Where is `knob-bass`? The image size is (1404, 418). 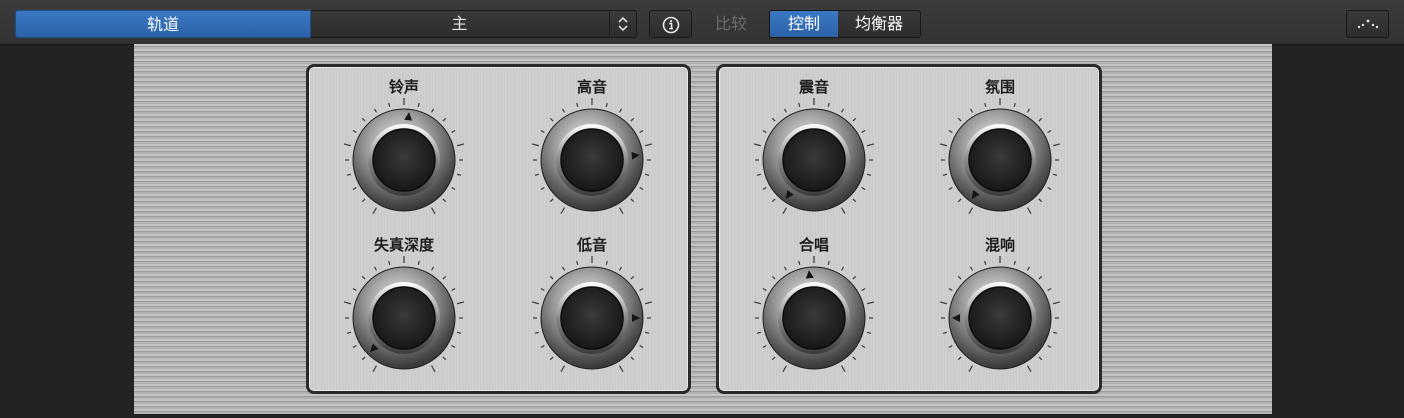
knob-bass is located at coordinates (592, 318).